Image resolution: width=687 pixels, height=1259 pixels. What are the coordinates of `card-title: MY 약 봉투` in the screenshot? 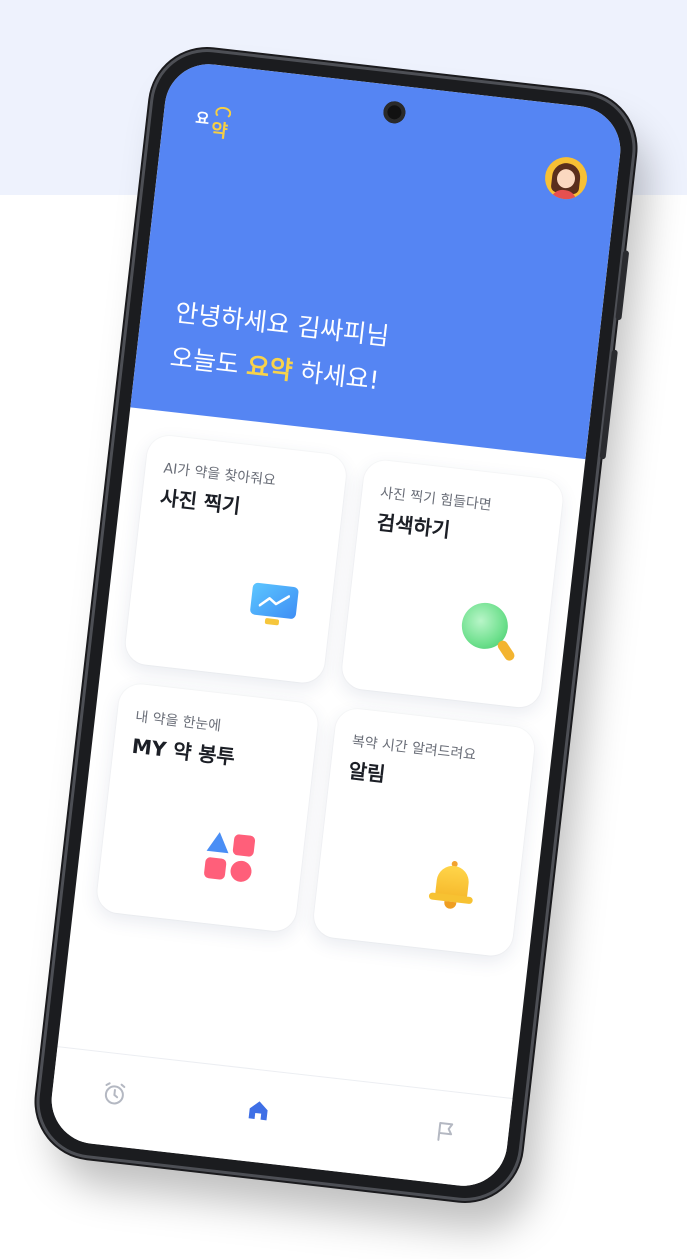 It's located at (183, 751).